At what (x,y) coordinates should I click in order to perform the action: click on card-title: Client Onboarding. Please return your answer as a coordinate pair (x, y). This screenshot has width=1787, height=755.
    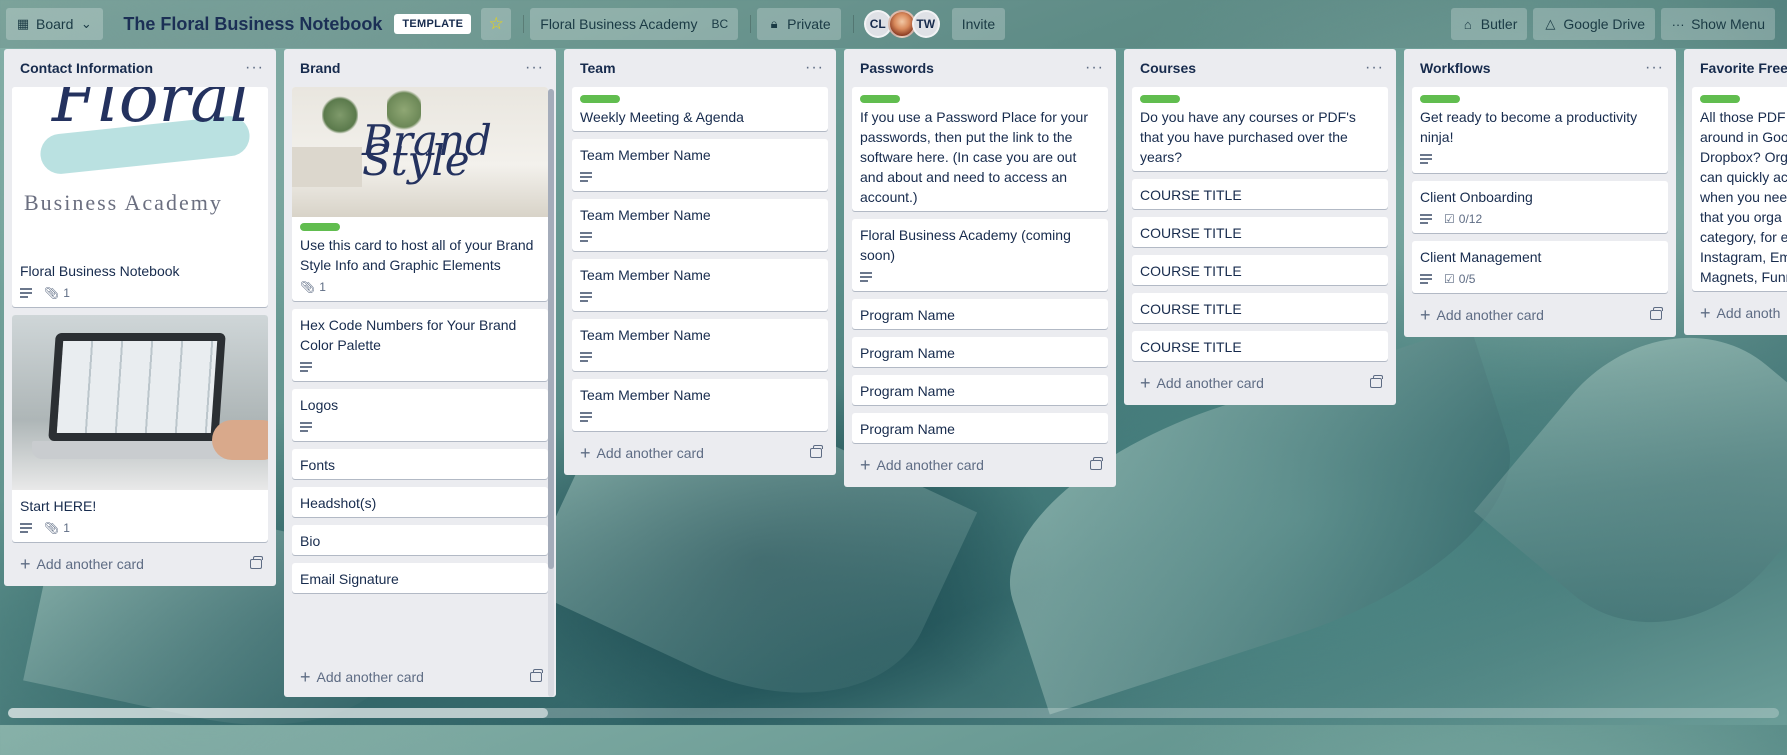
    Looking at the image, I should click on (1476, 197).